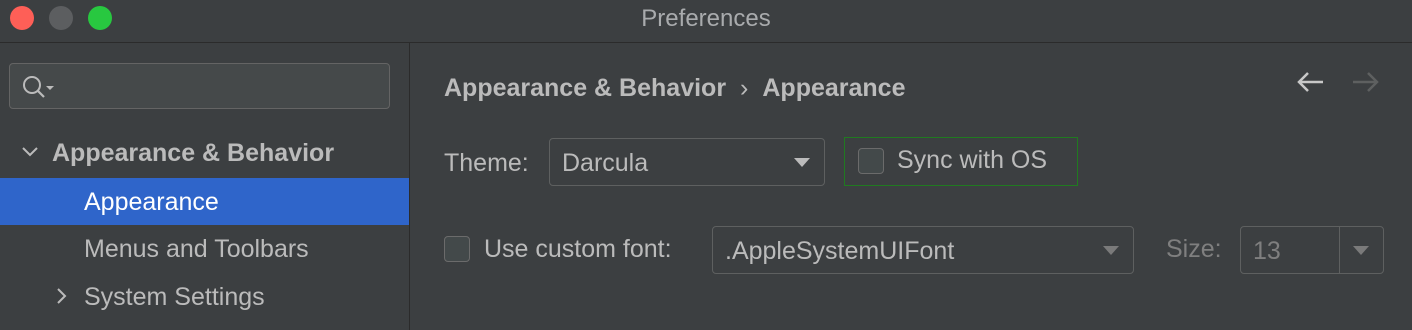 This screenshot has width=1412, height=330. Describe the element at coordinates (834, 88) in the screenshot. I see `breadcrumb-current: Appearance` at that location.